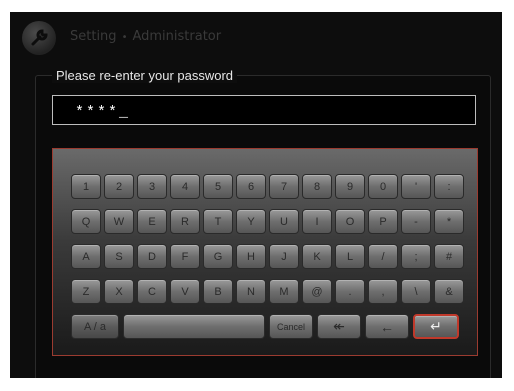  What do you see at coordinates (86, 256) in the screenshot?
I see `key-2-0: A` at bounding box center [86, 256].